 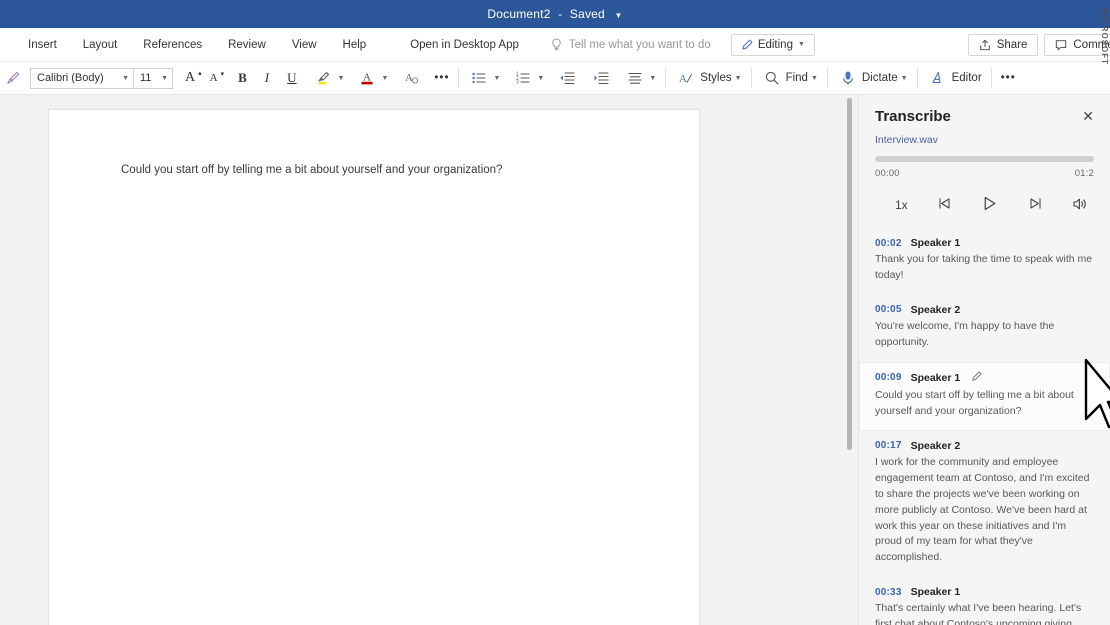 I want to click on open-in-desktop-app-button: Open in Desktop App, so click(x=464, y=45).